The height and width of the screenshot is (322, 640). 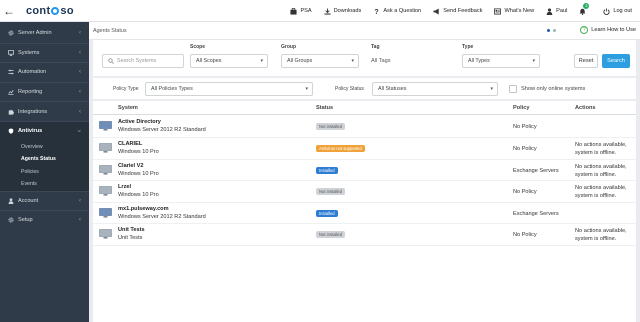 What do you see at coordinates (143, 209) in the screenshot?
I see `system-name: mx1.pulseway.com` at bounding box center [143, 209].